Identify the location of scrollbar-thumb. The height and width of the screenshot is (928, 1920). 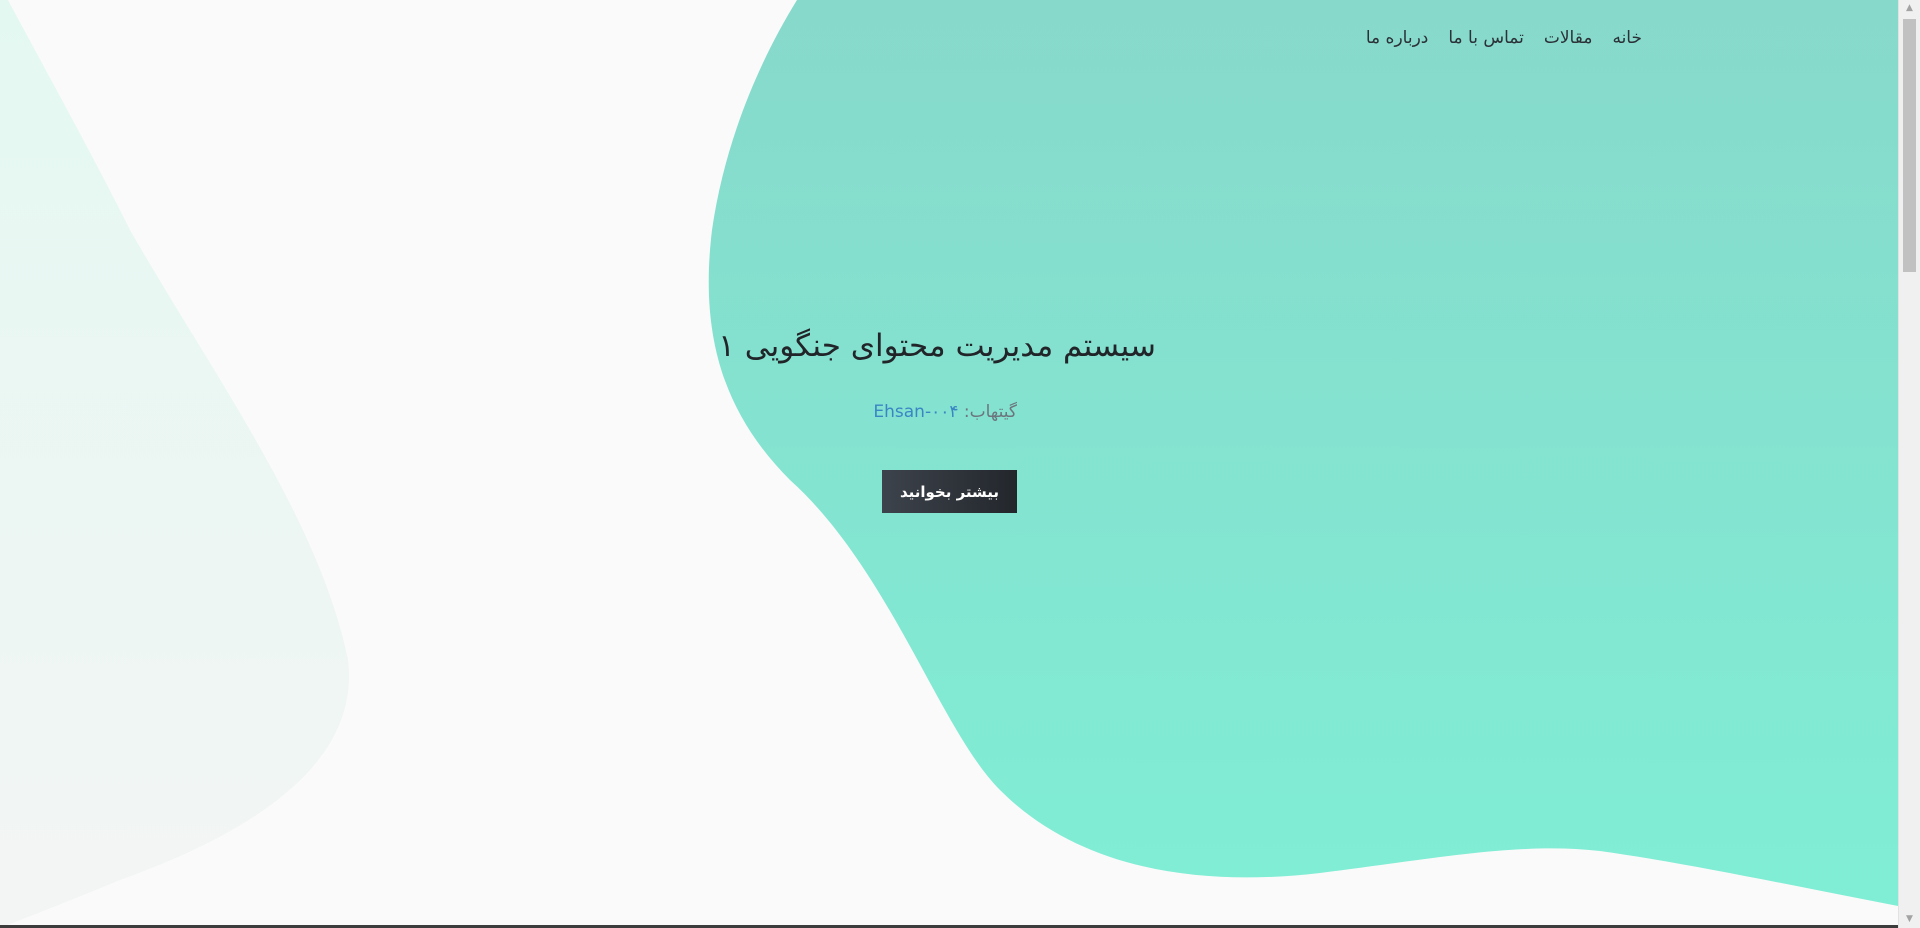
(1909, 145).